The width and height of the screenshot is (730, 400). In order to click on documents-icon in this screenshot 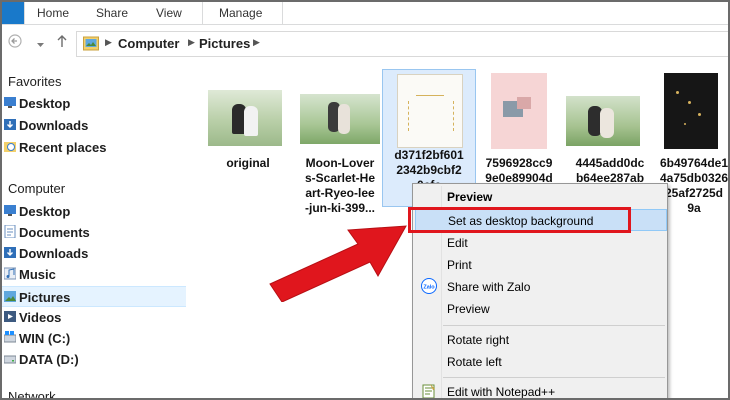, I will do `click(10, 231)`.